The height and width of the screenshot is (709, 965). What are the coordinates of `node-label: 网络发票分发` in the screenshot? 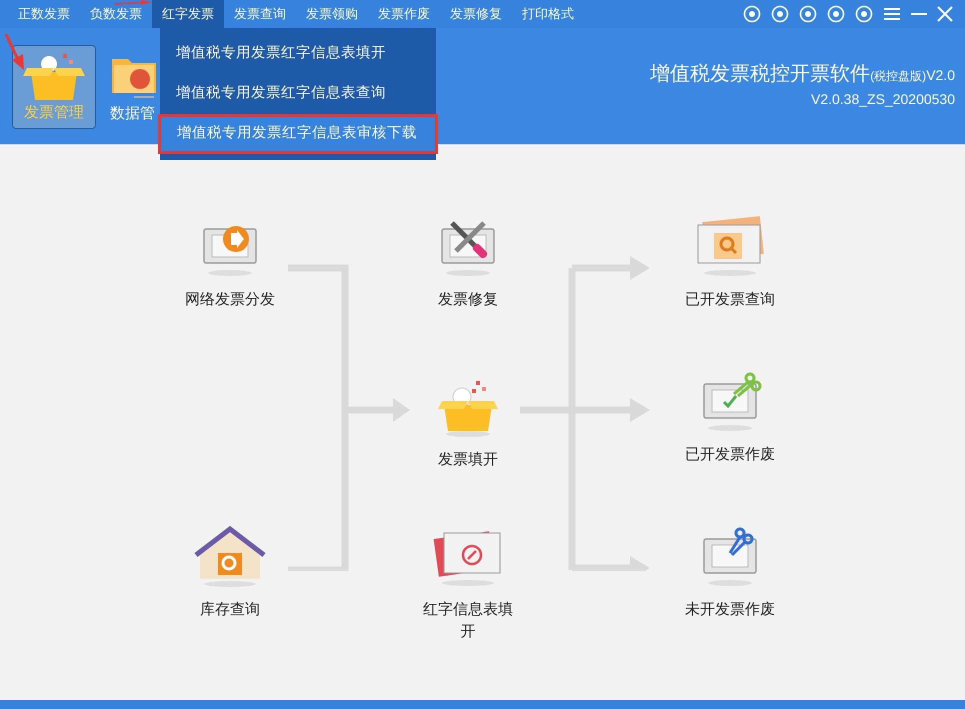 It's located at (230, 300).